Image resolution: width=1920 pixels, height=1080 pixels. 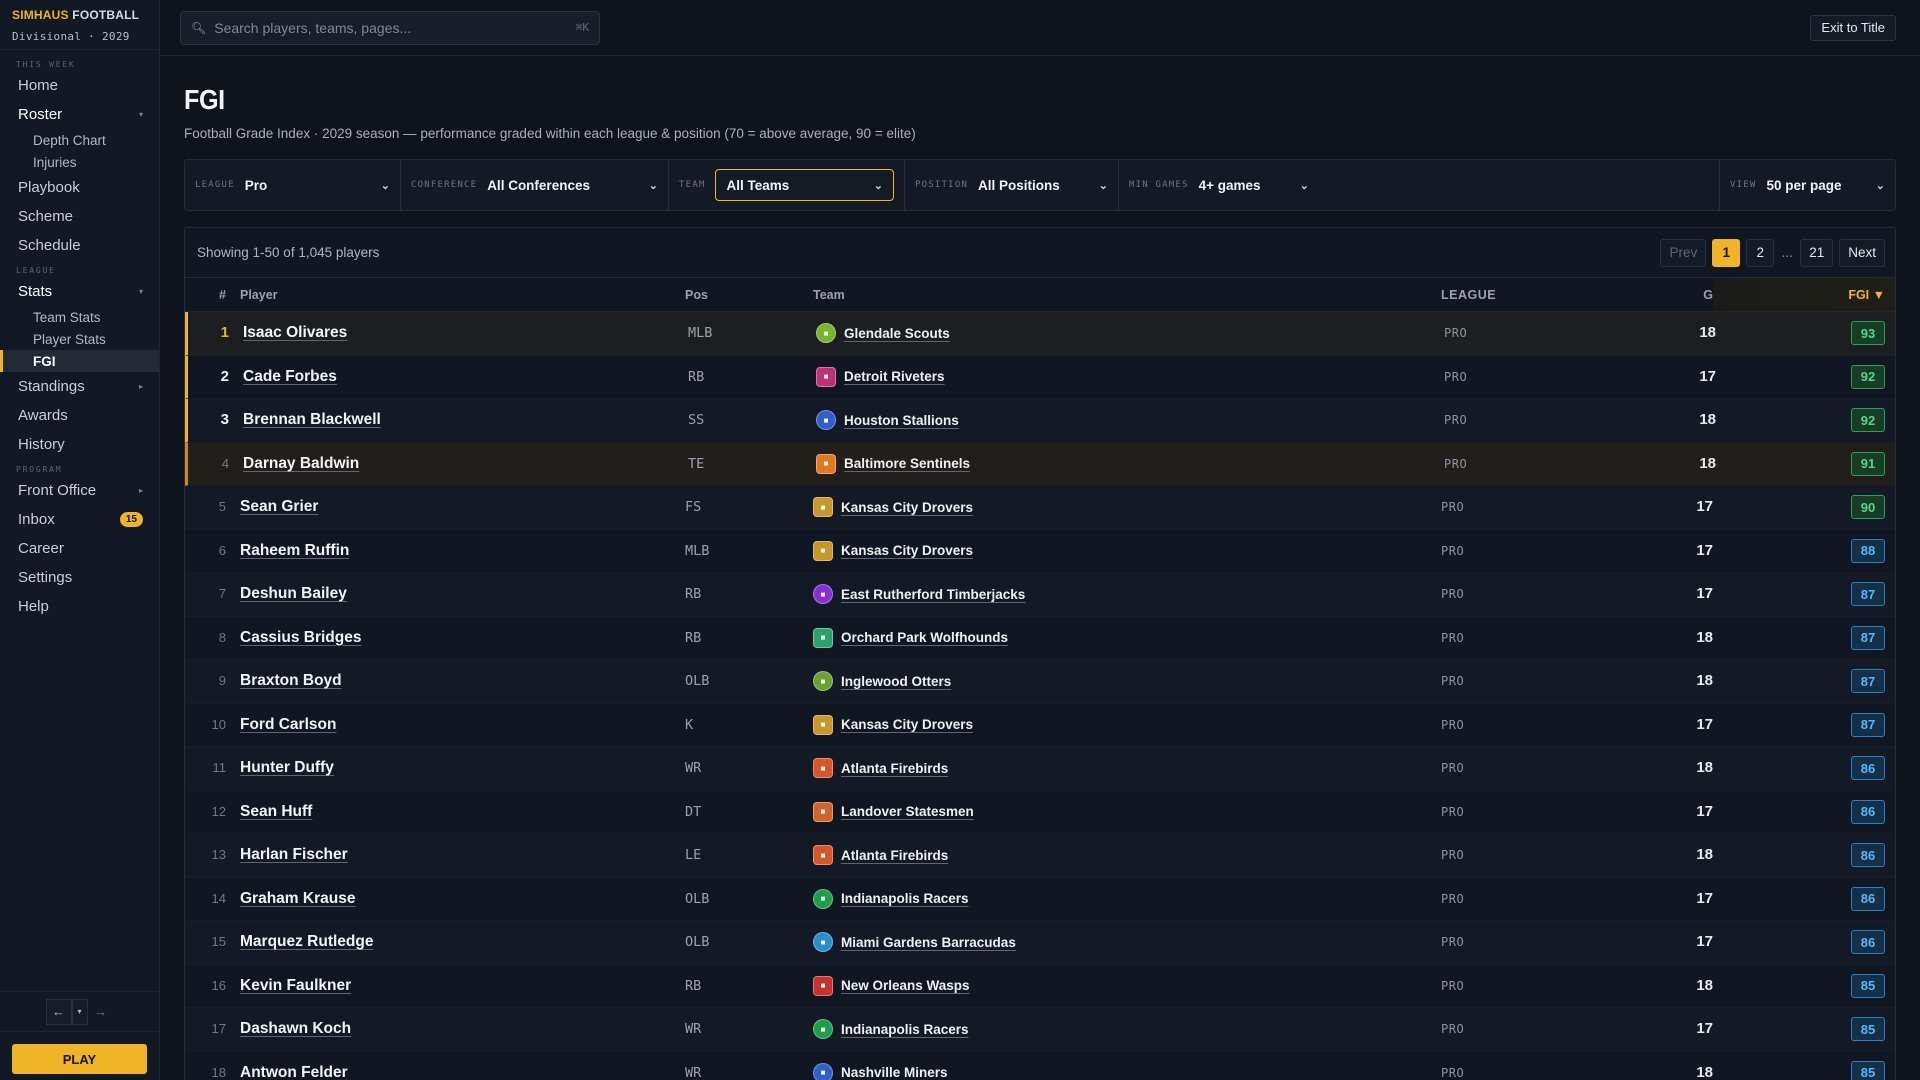 What do you see at coordinates (79, 15) in the screenshot?
I see `brand-logo: SIMHAUS FOOTBALL` at bounding box center [79, 15].